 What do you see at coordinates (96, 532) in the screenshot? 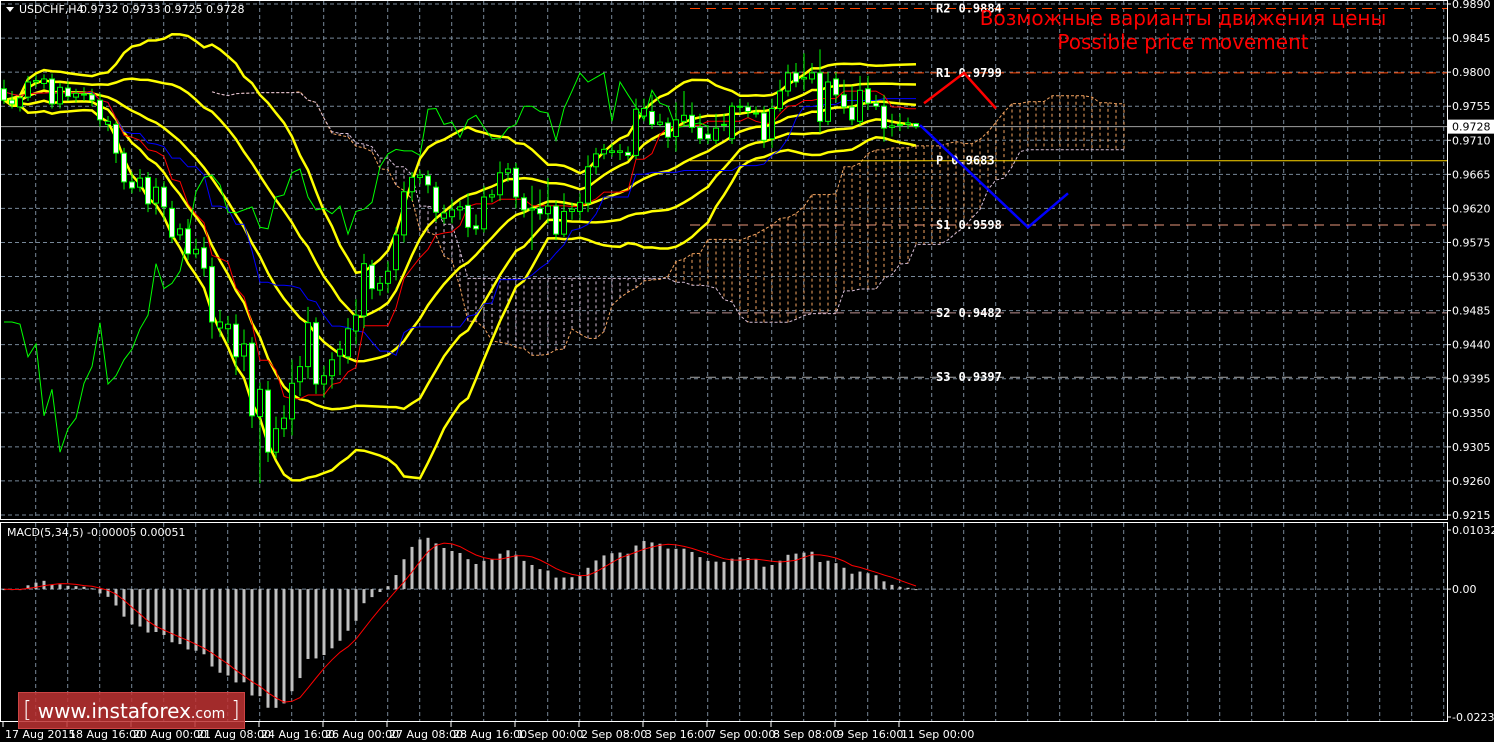
I see `macd-title: MACD(5,34,5) -0.00005 0.00051` at bounding box center [96, 532].